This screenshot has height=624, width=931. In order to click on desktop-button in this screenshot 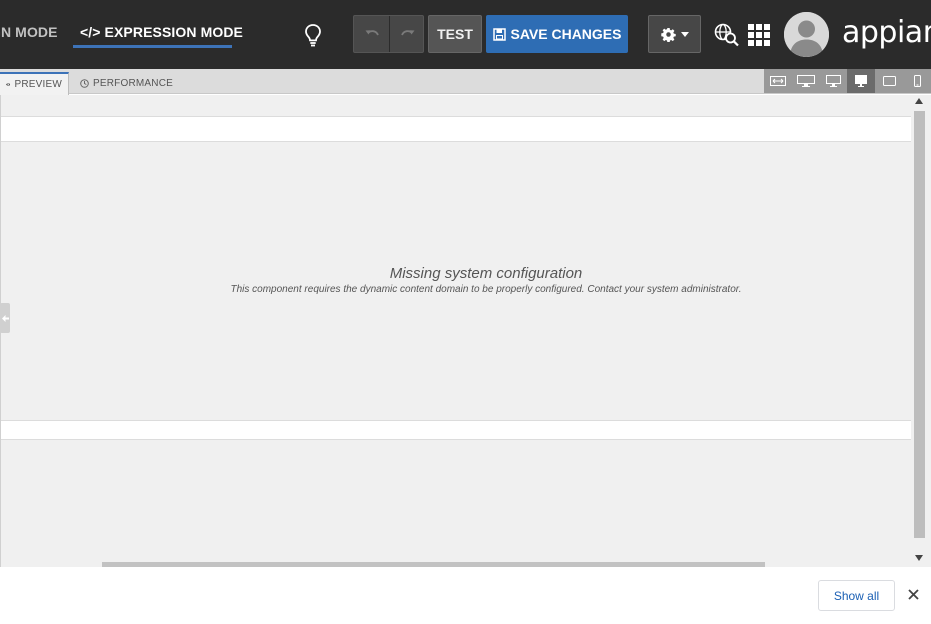, I will do `click(834, 81)`.